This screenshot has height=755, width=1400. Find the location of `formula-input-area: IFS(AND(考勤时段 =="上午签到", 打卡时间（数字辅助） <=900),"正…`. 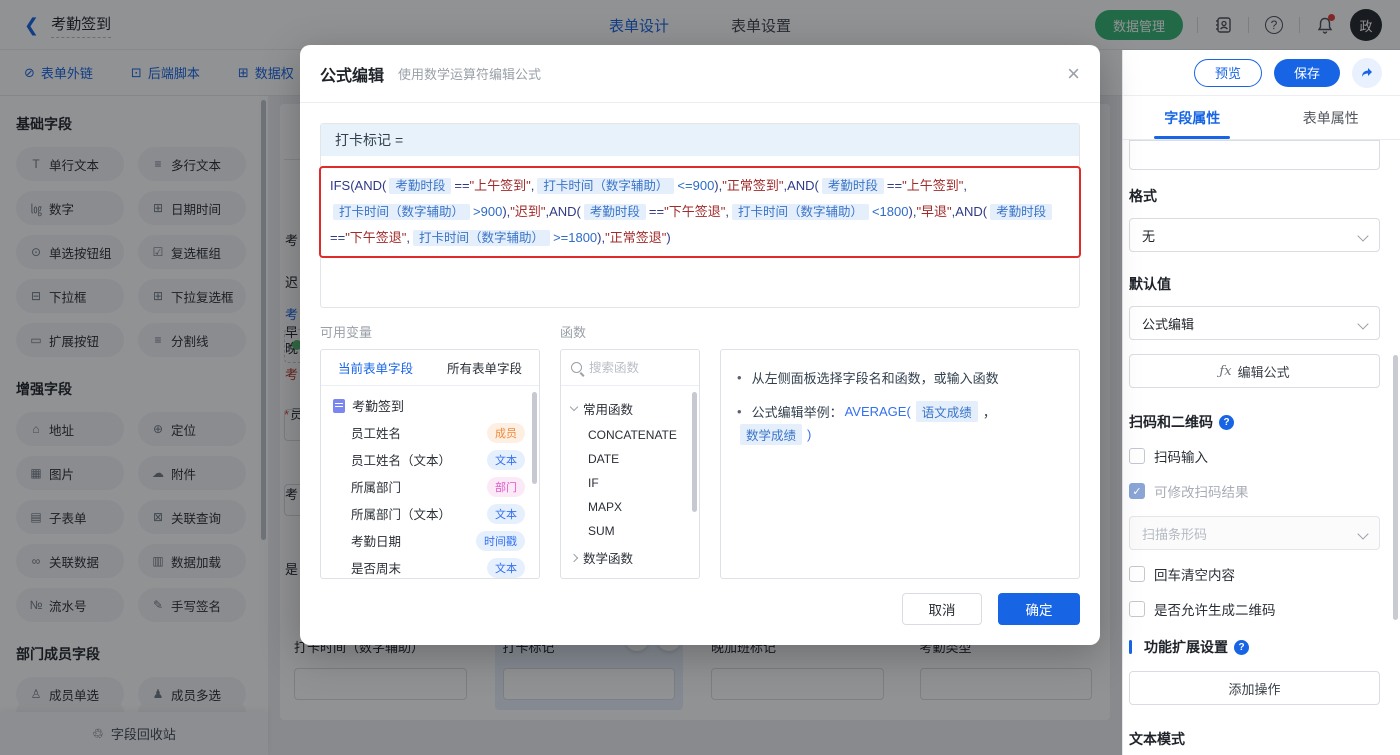

formula-input-area: IFS(AND(考勤时段 =="上午签到", 打卡时间（数字辅助） <=900),"正… is located at coordinates (700, 232).